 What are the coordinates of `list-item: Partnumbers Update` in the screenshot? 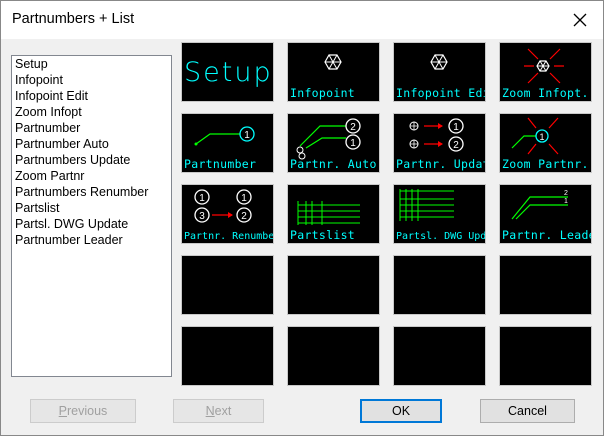 It's located at (91, 160).